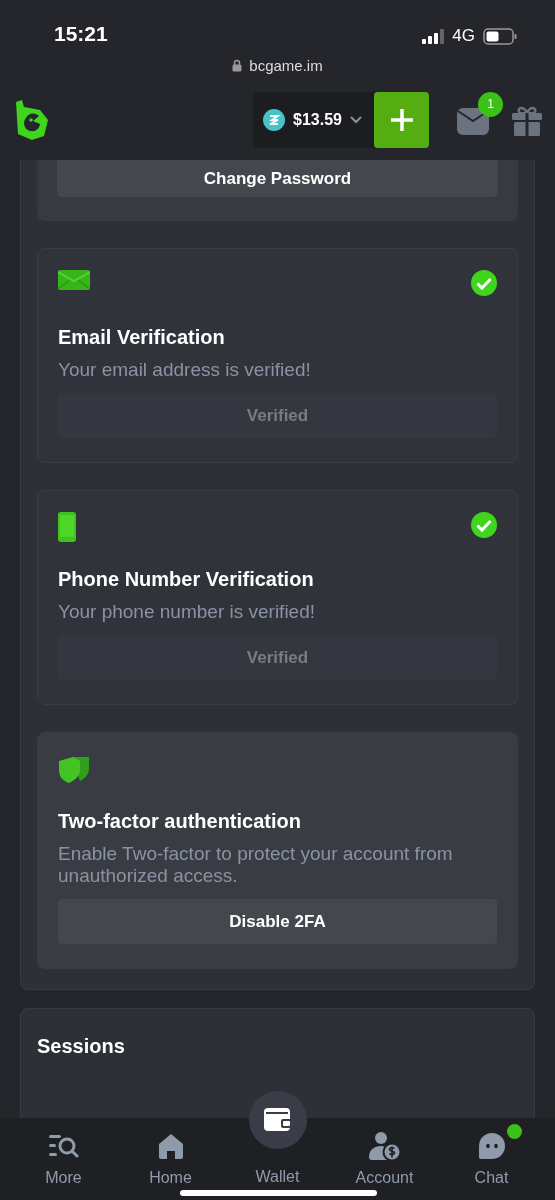 This screenshot has width=555, height=1200. I want to click on deposit-button, so click(401, 120).